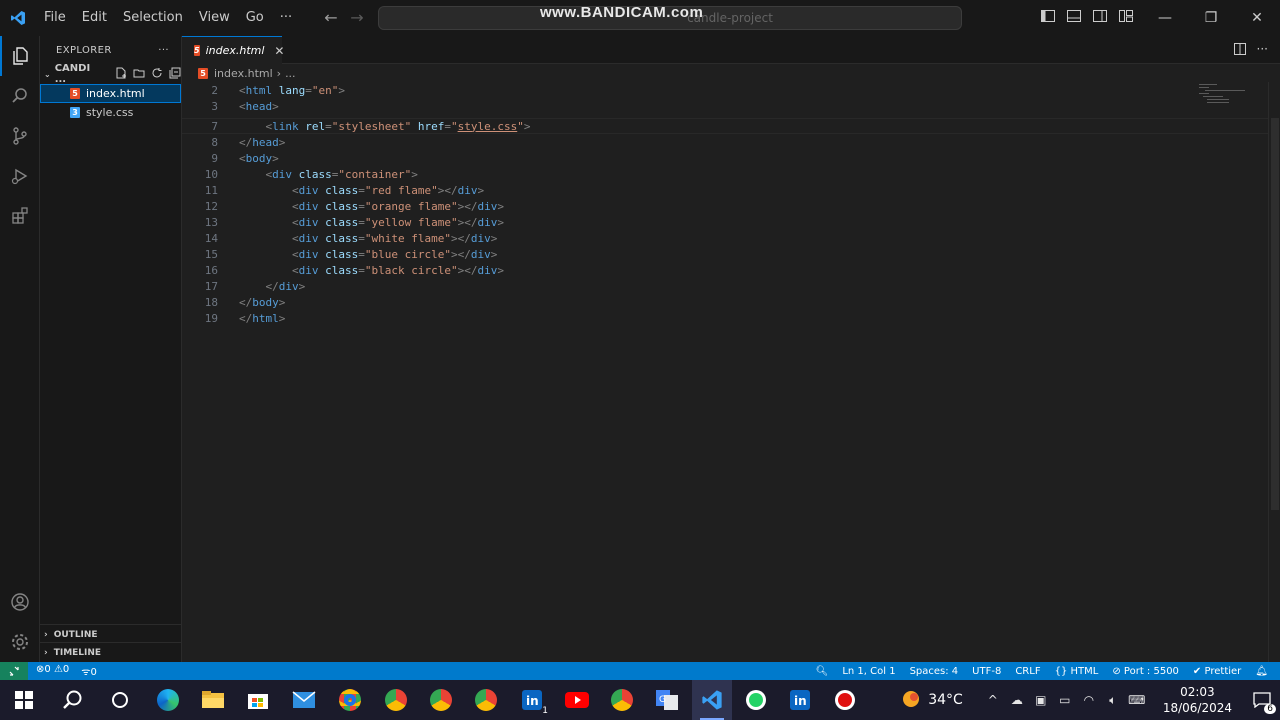 The image size is (1280, 720). Describe the element at coordinates (77, 652) in the screenshot. I see `timeline-label: TIMELINE` at that location.